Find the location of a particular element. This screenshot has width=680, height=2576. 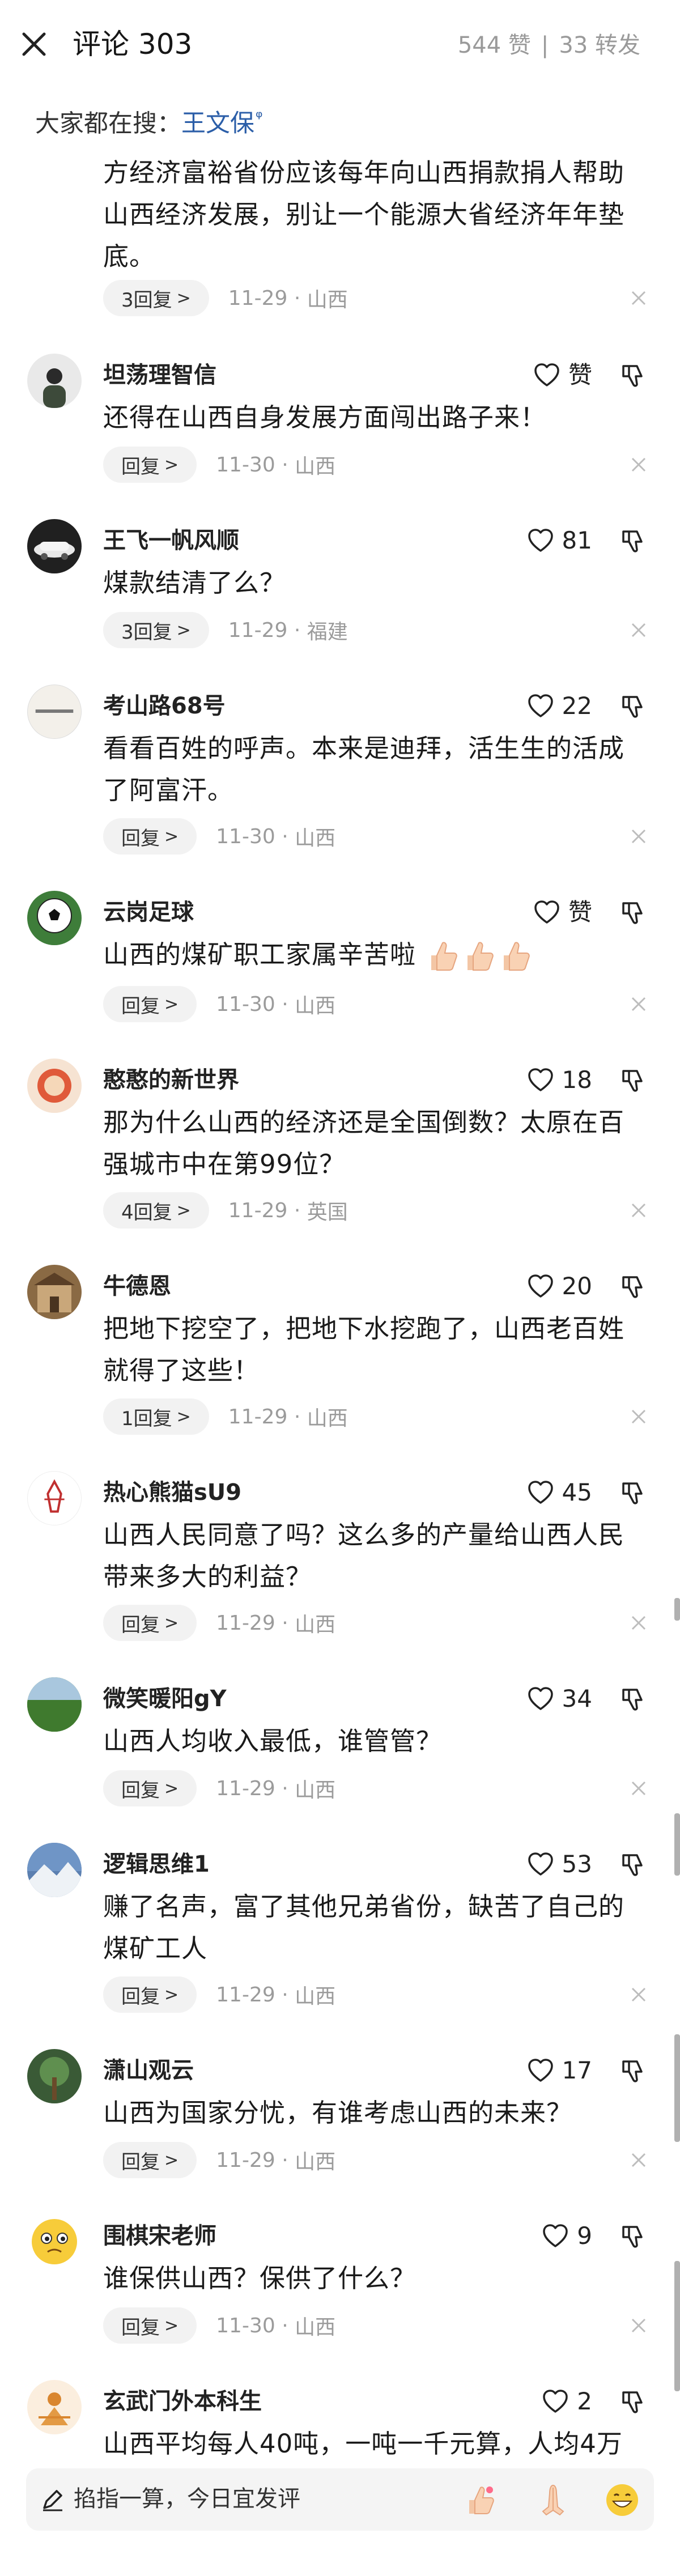

like-button: 9 is located at coordinates (567, 2236).